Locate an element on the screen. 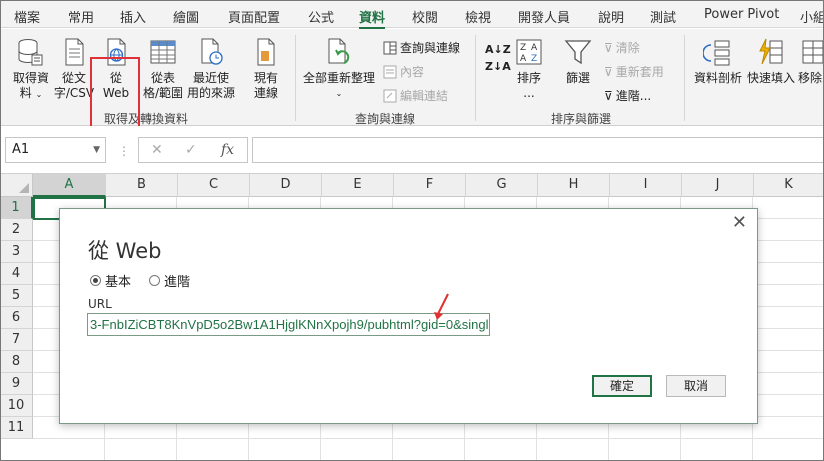 The width and height of the screenshot is (824, 461). row-header-1: 1 is located at coordinates (16, 208).